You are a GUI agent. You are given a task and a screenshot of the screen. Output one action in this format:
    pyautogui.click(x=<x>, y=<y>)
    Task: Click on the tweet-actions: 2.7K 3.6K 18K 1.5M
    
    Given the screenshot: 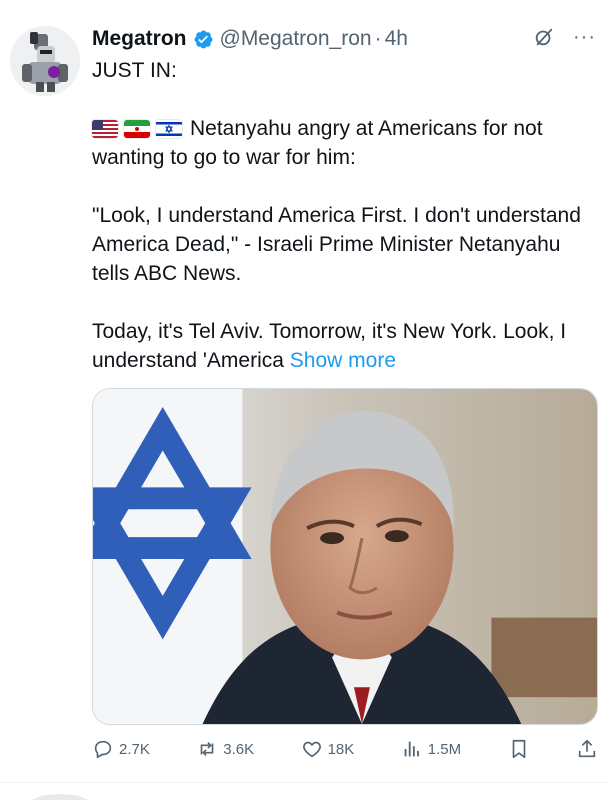 What is the action you would take?
    pyautogui.click(x=345, y=749)
    